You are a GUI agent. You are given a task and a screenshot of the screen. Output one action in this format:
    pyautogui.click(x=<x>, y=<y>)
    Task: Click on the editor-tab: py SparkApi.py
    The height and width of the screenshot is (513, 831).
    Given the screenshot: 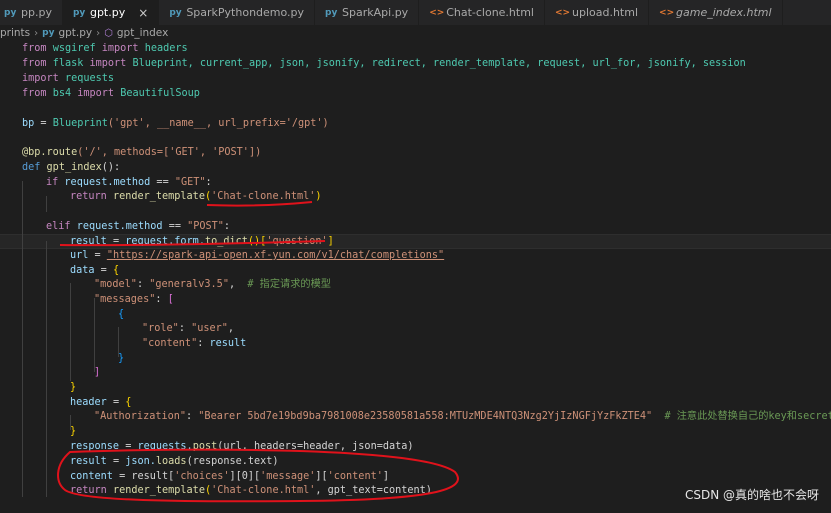 What is the action you would take?
    pyautogui.click(x=367, y=12)
    